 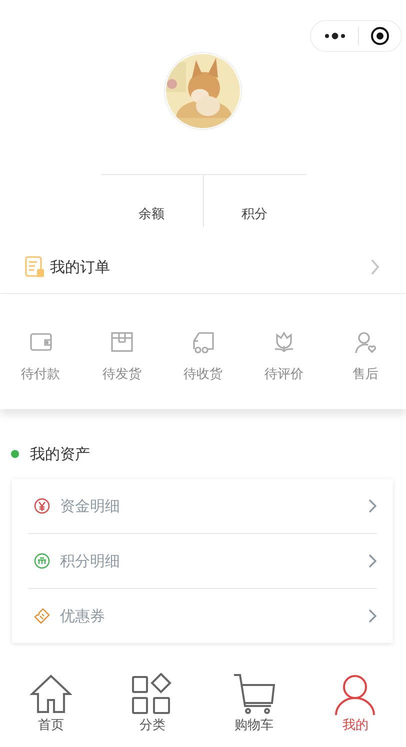 What do you see at coordinates (151, 214) in the screenshot?
I see `stat-label: 余额` at bounding box center [151, 214].